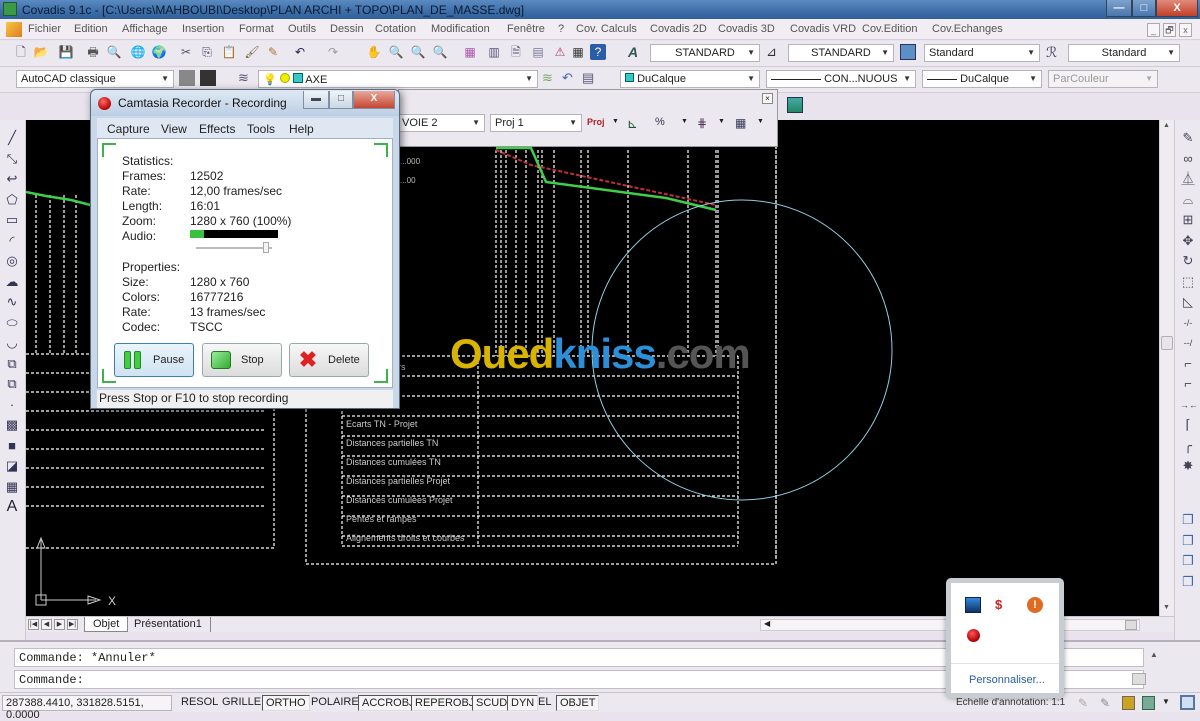 The width and height of the screenshot is (1200, 721). I want to click on copy-object-icon: ∞, so click(1188, 159).